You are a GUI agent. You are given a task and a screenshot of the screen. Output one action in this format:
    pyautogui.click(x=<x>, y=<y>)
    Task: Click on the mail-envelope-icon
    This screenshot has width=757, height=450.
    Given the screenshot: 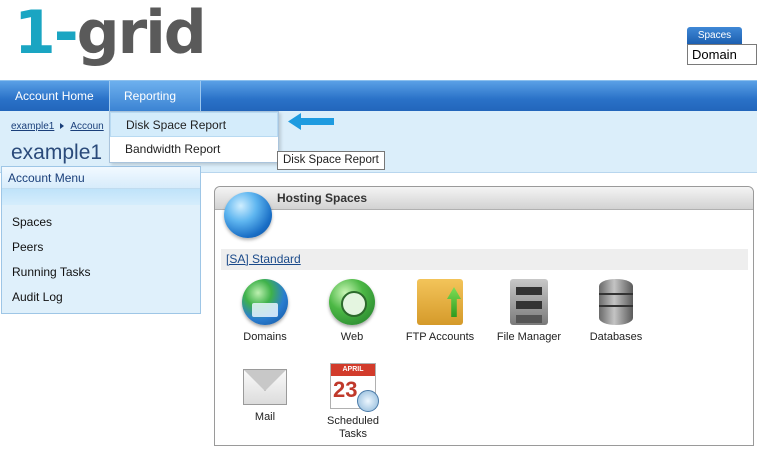 What is the action you would take?
    pyautogui.click(x=265, y=387)
    